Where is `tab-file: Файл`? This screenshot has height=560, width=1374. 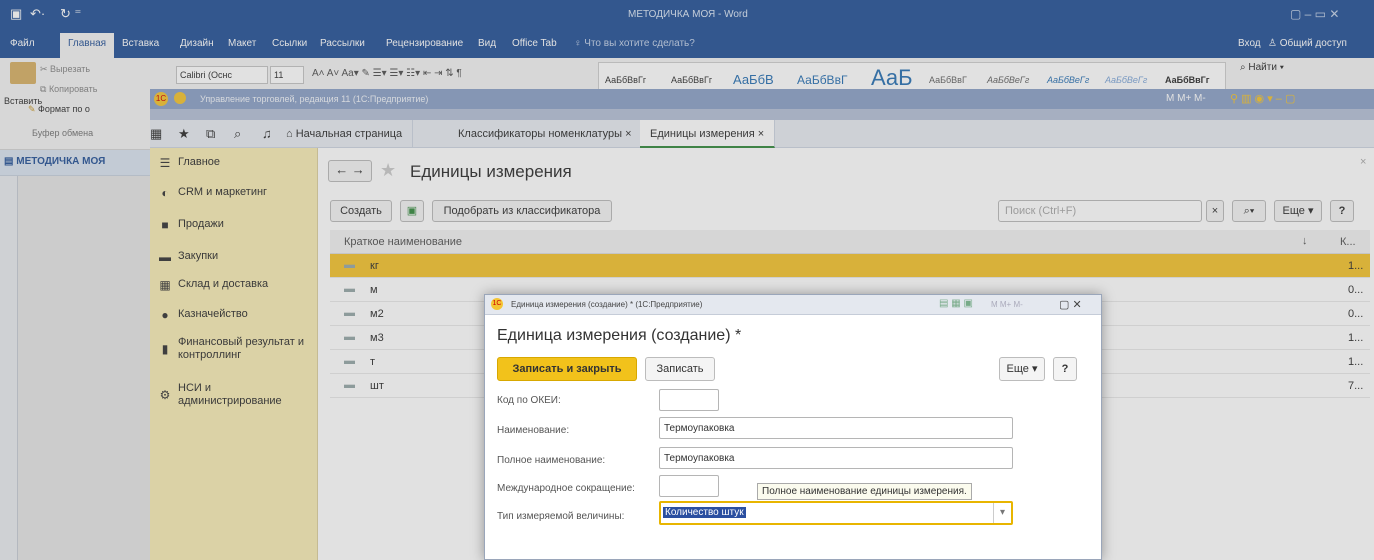 tab-file: Файл is located at coordinates (22, 43).